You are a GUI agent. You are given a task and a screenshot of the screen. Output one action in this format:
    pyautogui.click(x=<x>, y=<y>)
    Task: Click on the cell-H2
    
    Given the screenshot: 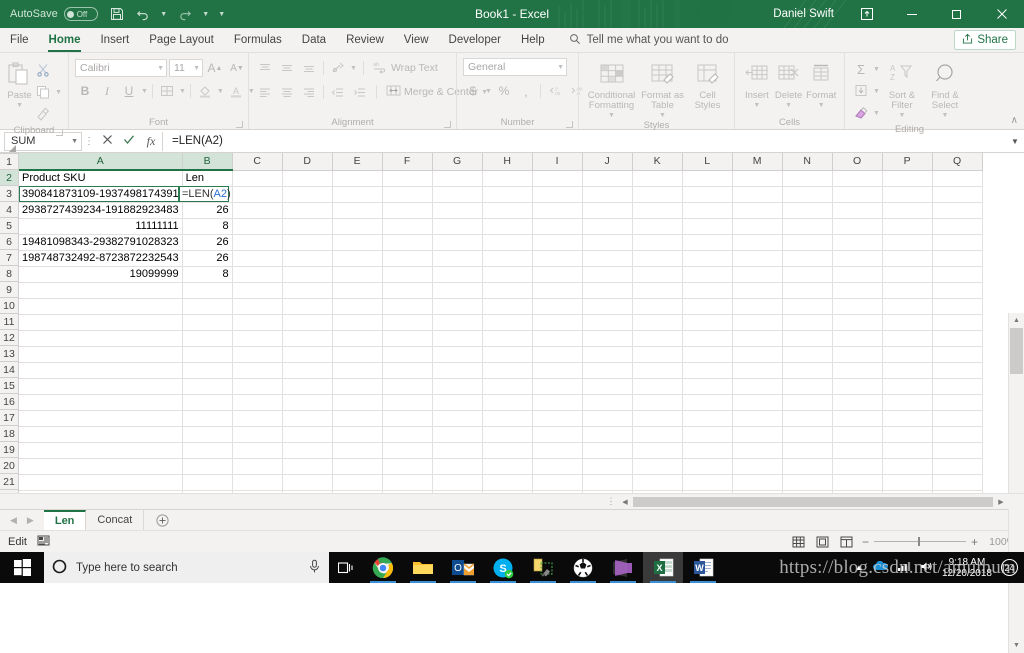 What is the action you would take?
    pyautogui.click(x=507, y=194)
    